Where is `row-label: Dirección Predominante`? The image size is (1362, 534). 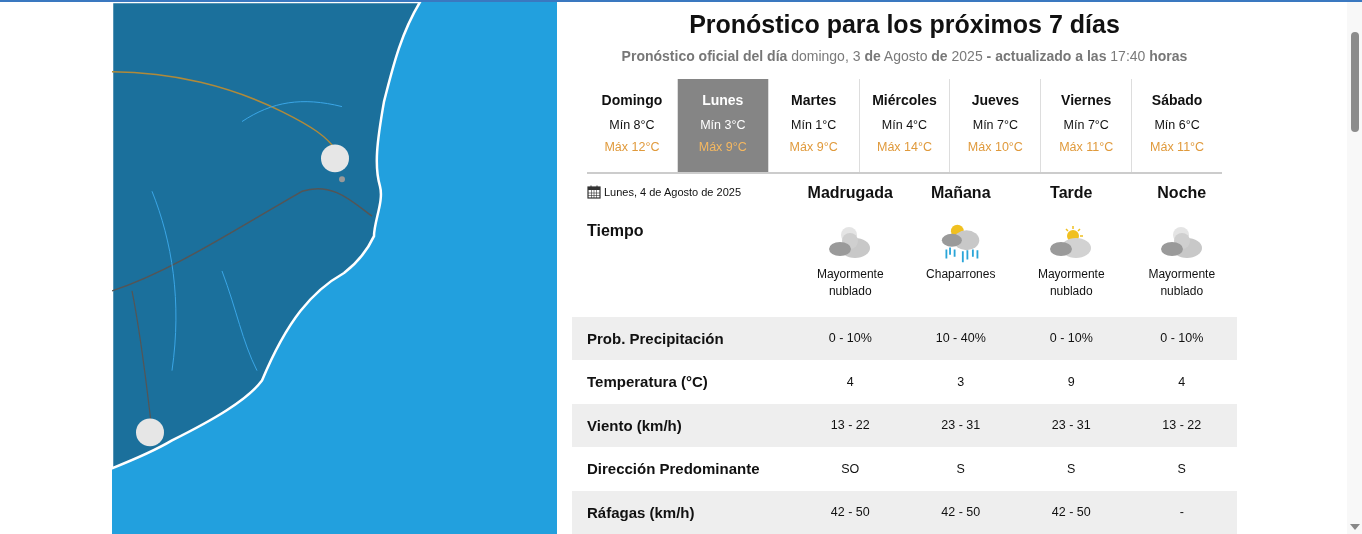
row-label: Dirección Predominante is located at coordinates (673, 469).